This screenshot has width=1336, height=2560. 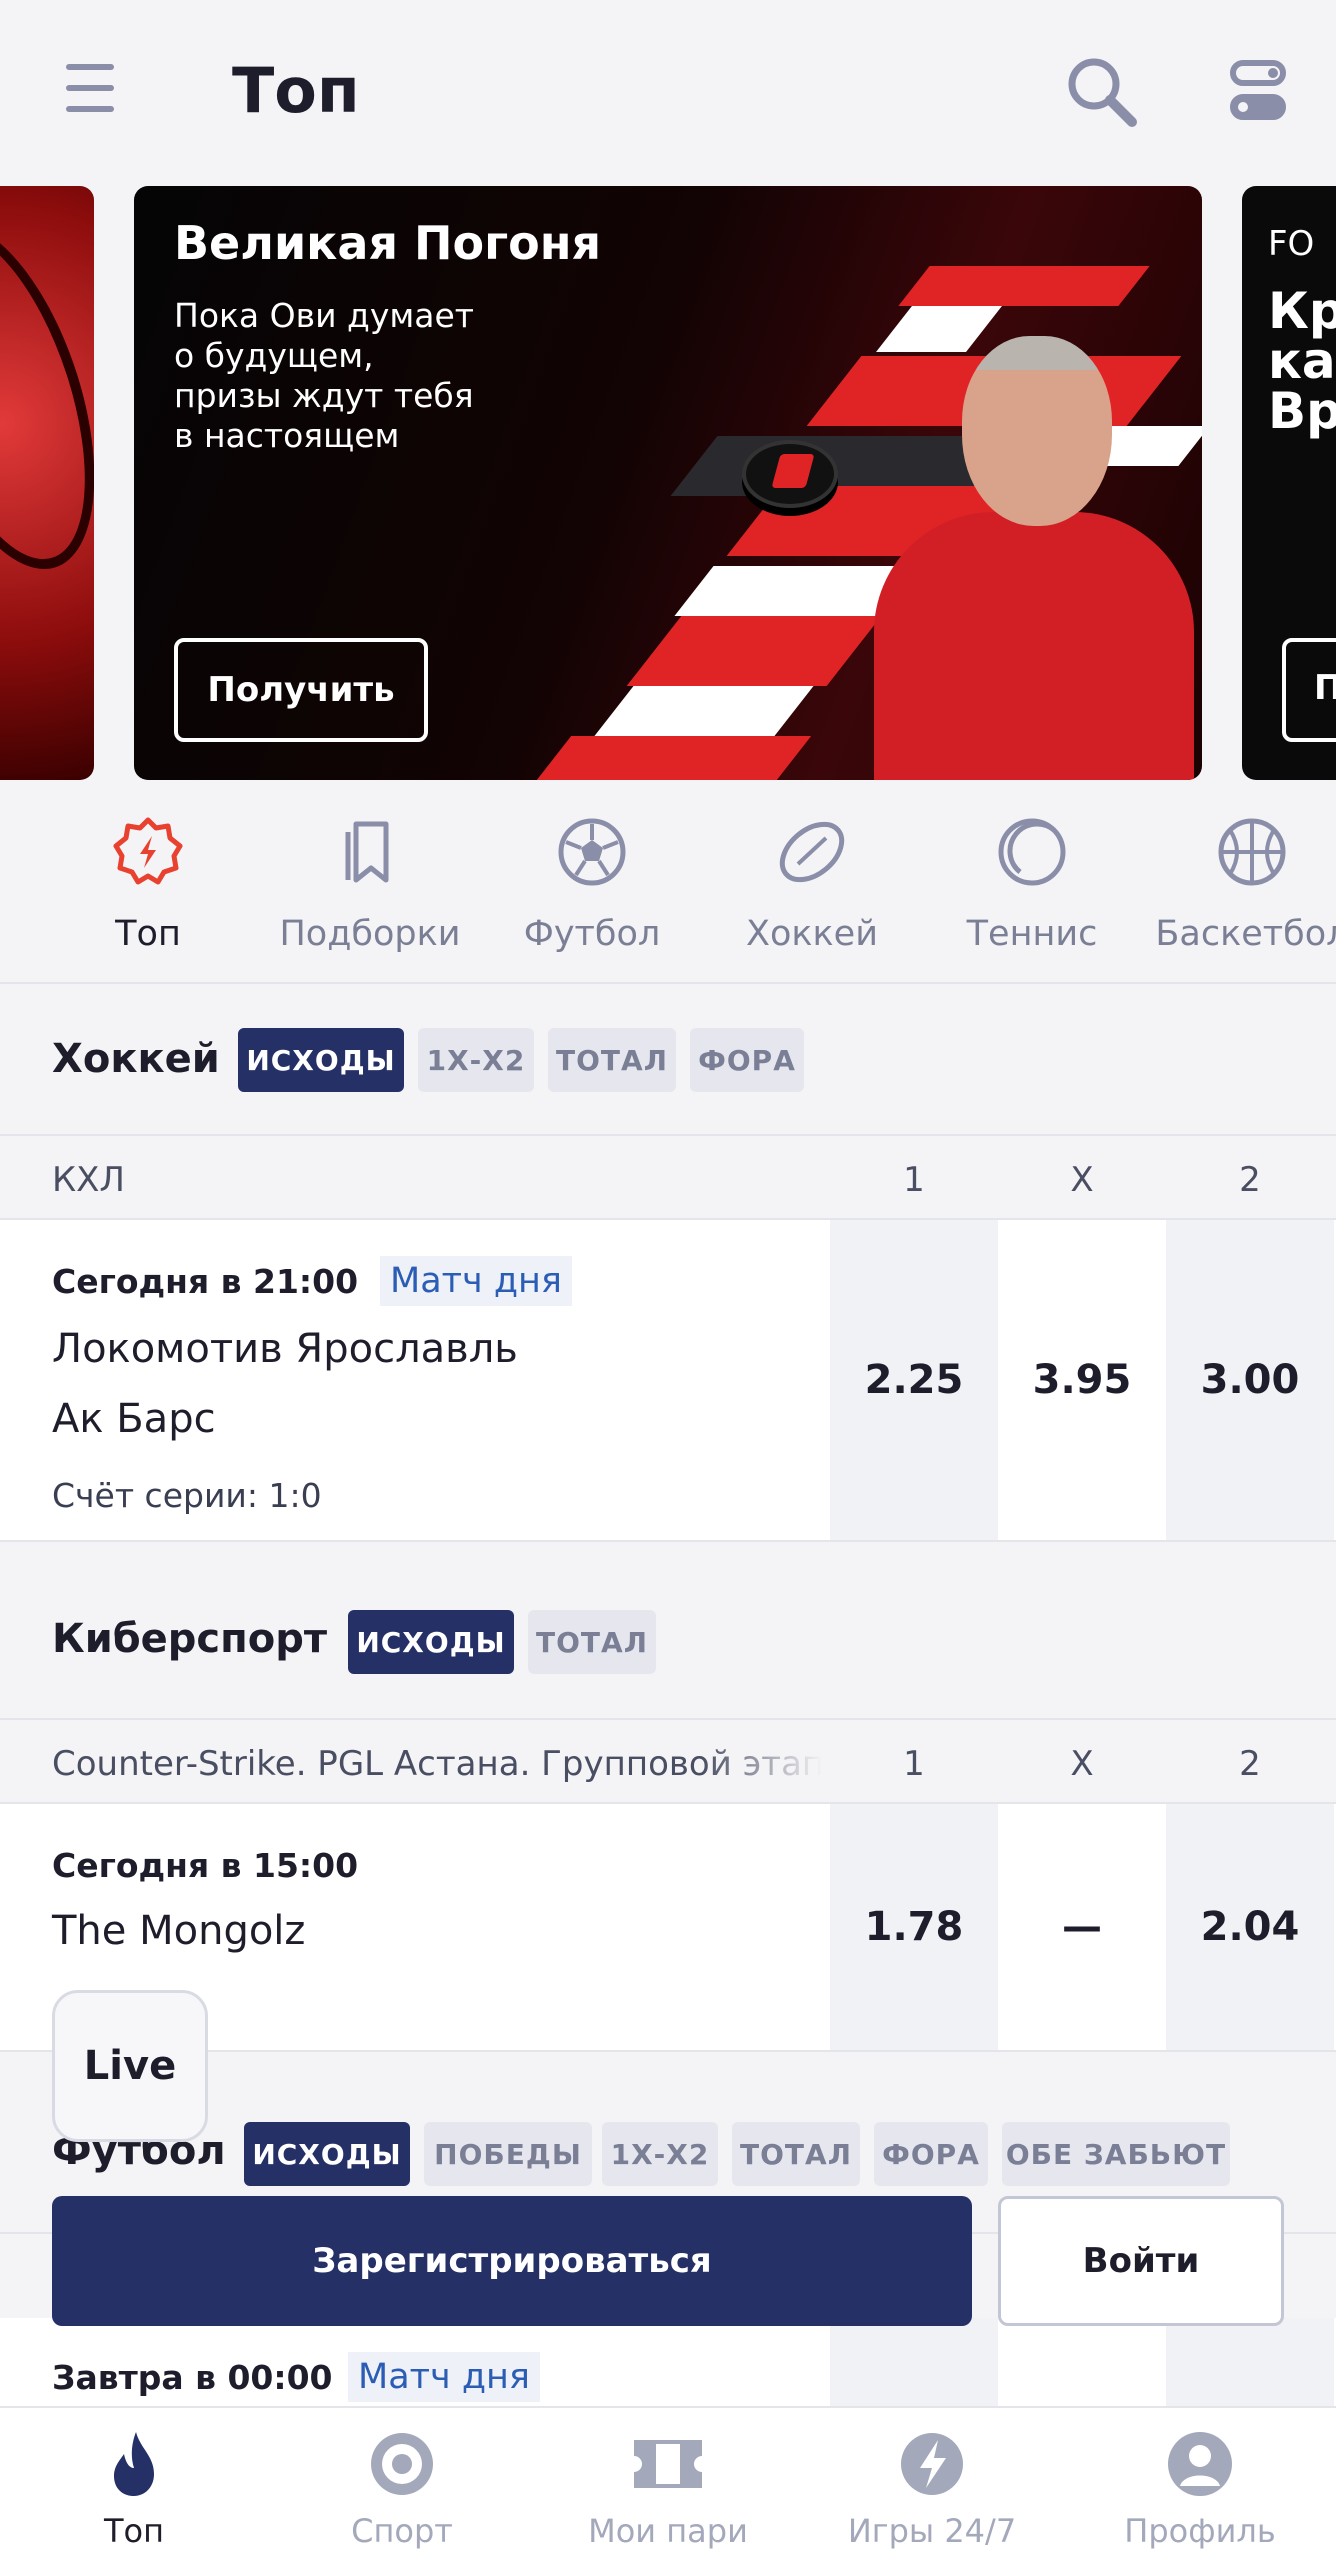 I want to click on nav-sport: Спорт, so click(x=402, y=2484).